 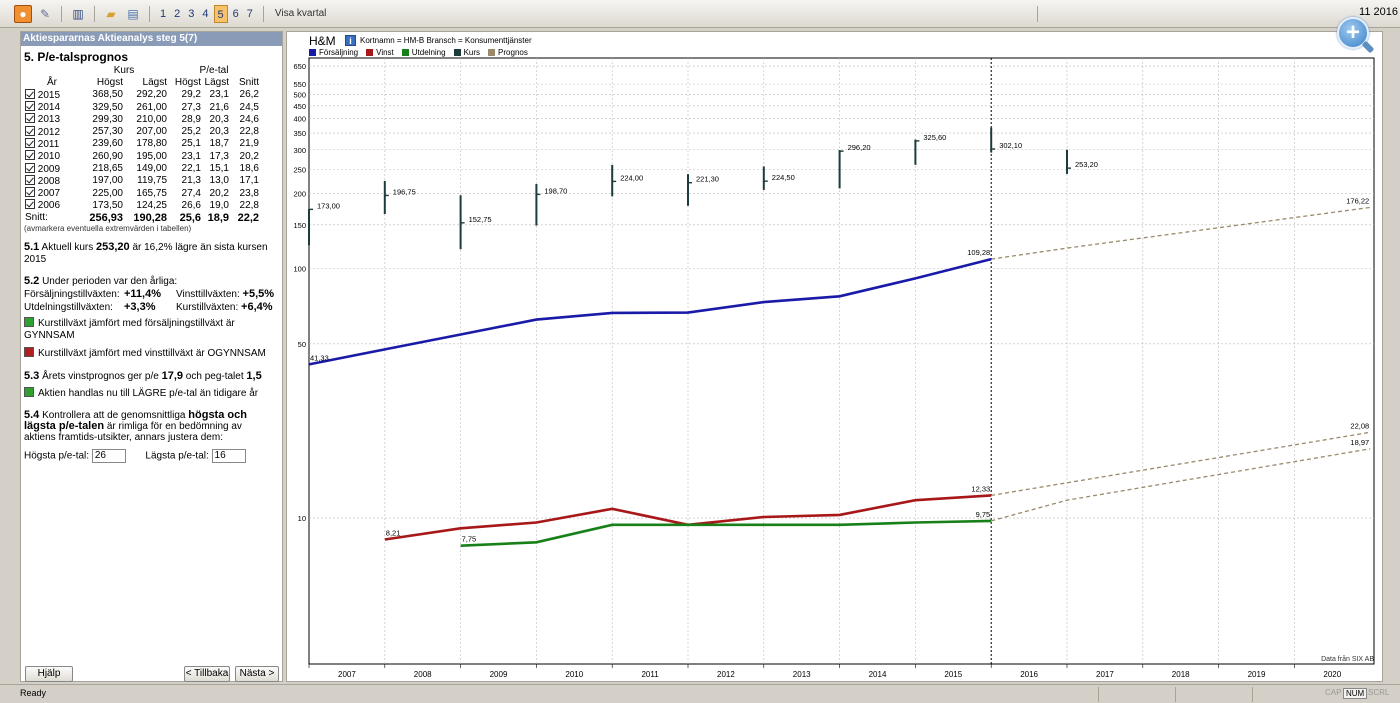 I want to click on kurs-low-cell: 261,00, so click(x=151, y=107).